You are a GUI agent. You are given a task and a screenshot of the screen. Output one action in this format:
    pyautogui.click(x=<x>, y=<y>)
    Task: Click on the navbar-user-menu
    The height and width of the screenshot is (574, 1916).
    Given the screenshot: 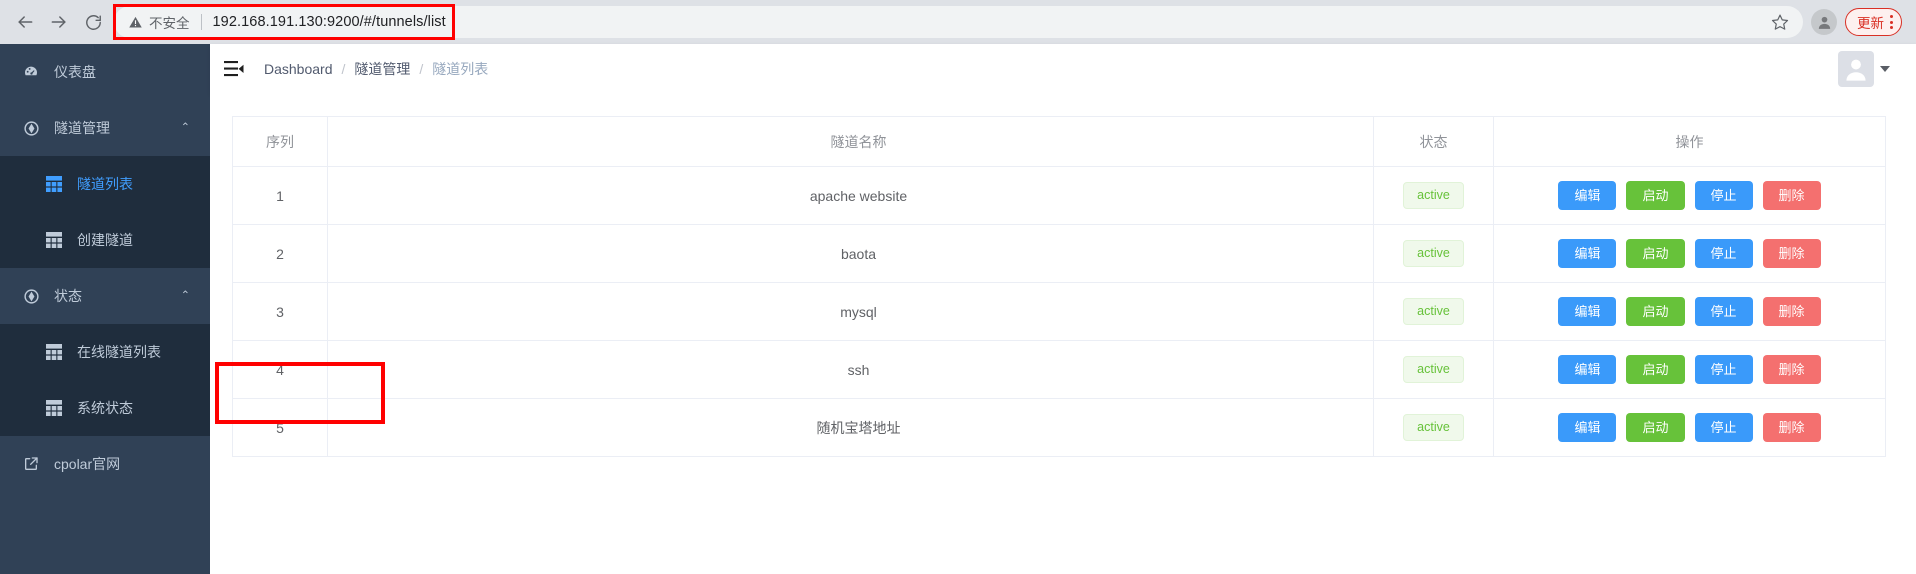 What is the action you would take?
    pyautogui.click(x=1864, y=69)
    